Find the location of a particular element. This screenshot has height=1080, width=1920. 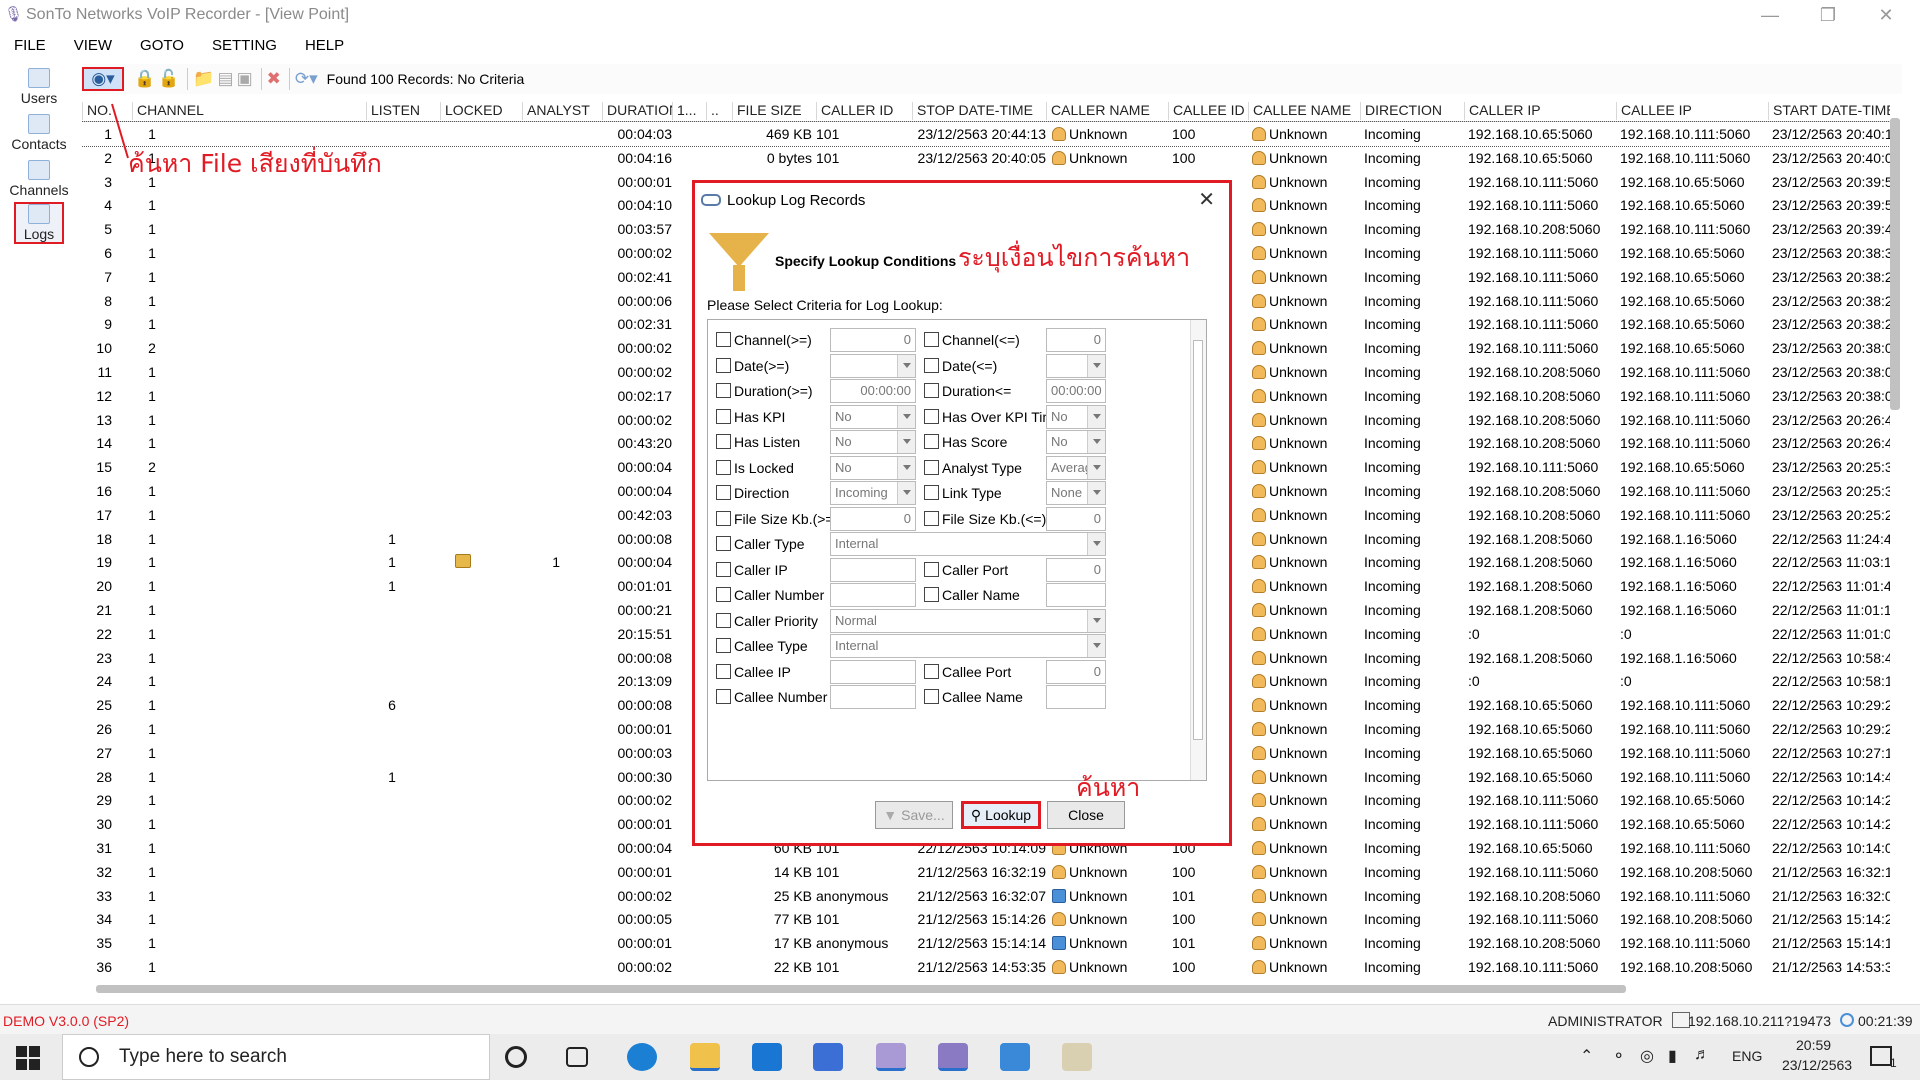

edge-icon is located at coordinates (642, 1057).